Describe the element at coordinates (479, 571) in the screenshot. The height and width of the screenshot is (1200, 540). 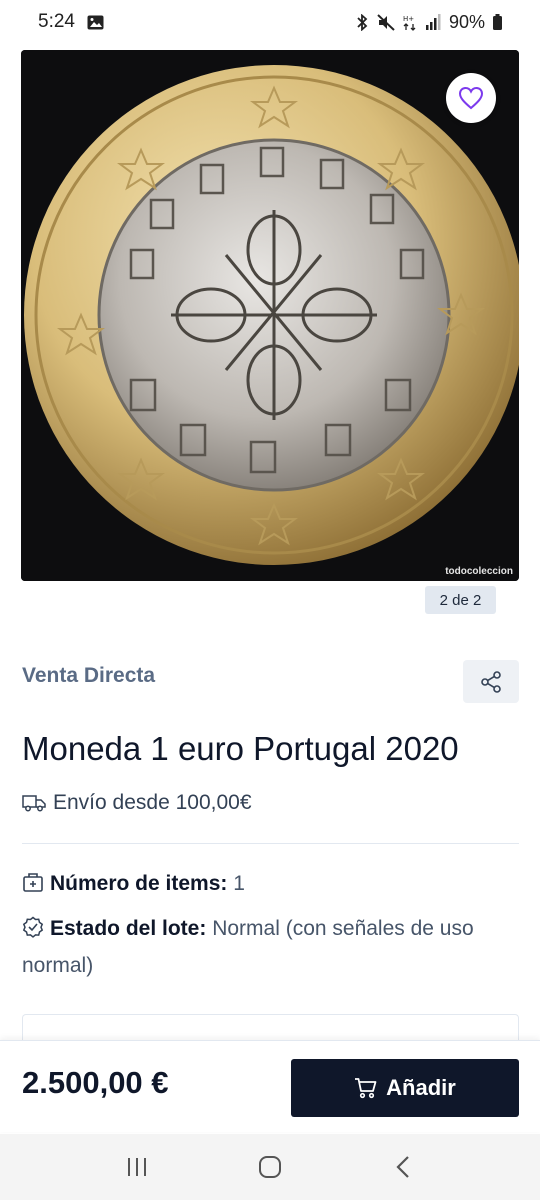
I see `watermark: todocoleccion` at that location.